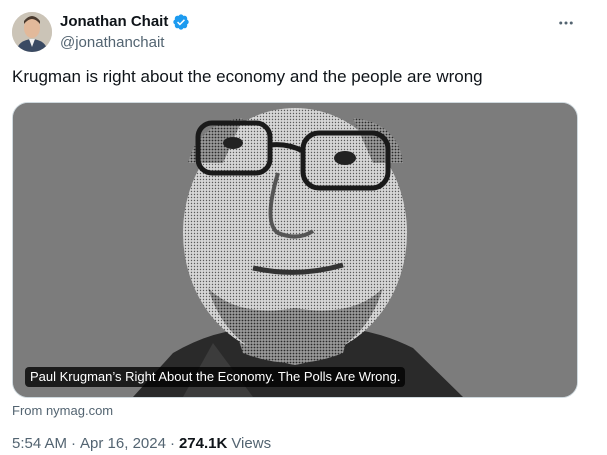 The width and height of the screenshot is (607, 455). What do you see at coordinates (203, 443) in the screenshot?
I see `views-count: 274.1K` at bounding box center [203, 443].